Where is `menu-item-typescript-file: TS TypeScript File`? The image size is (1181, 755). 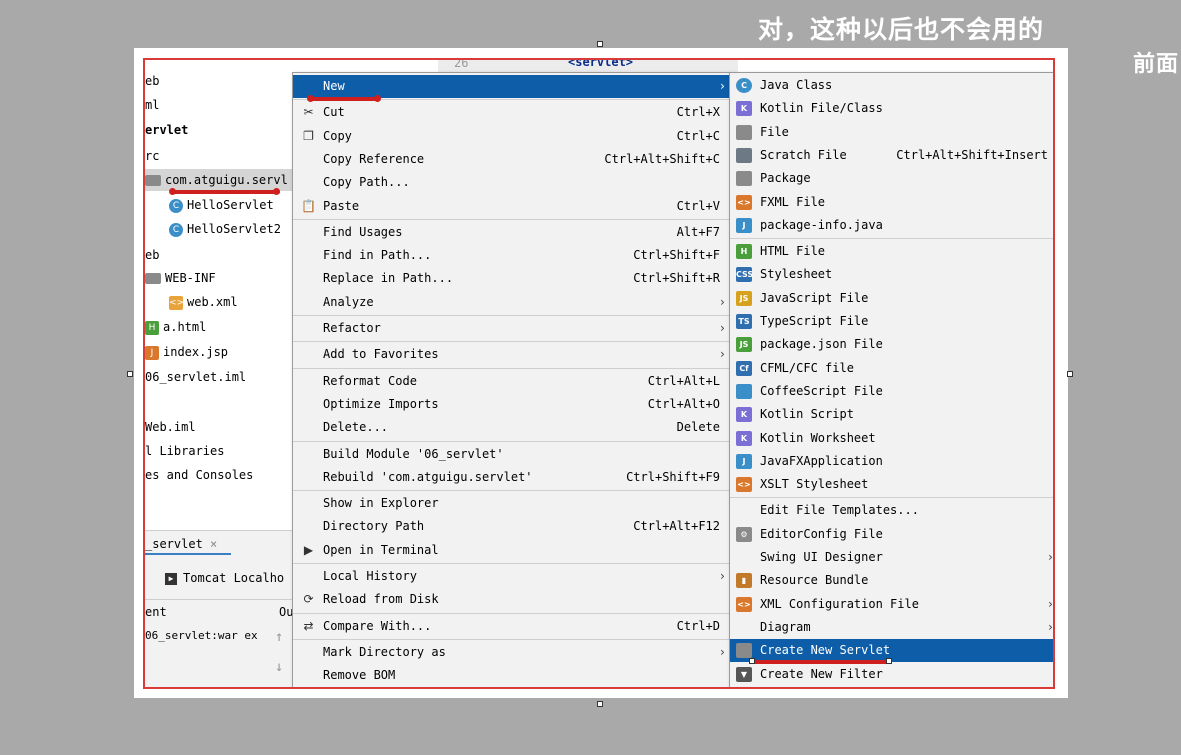 menu-item-typescript-file: TS TypeScript File is located at coordinates (891, 321).